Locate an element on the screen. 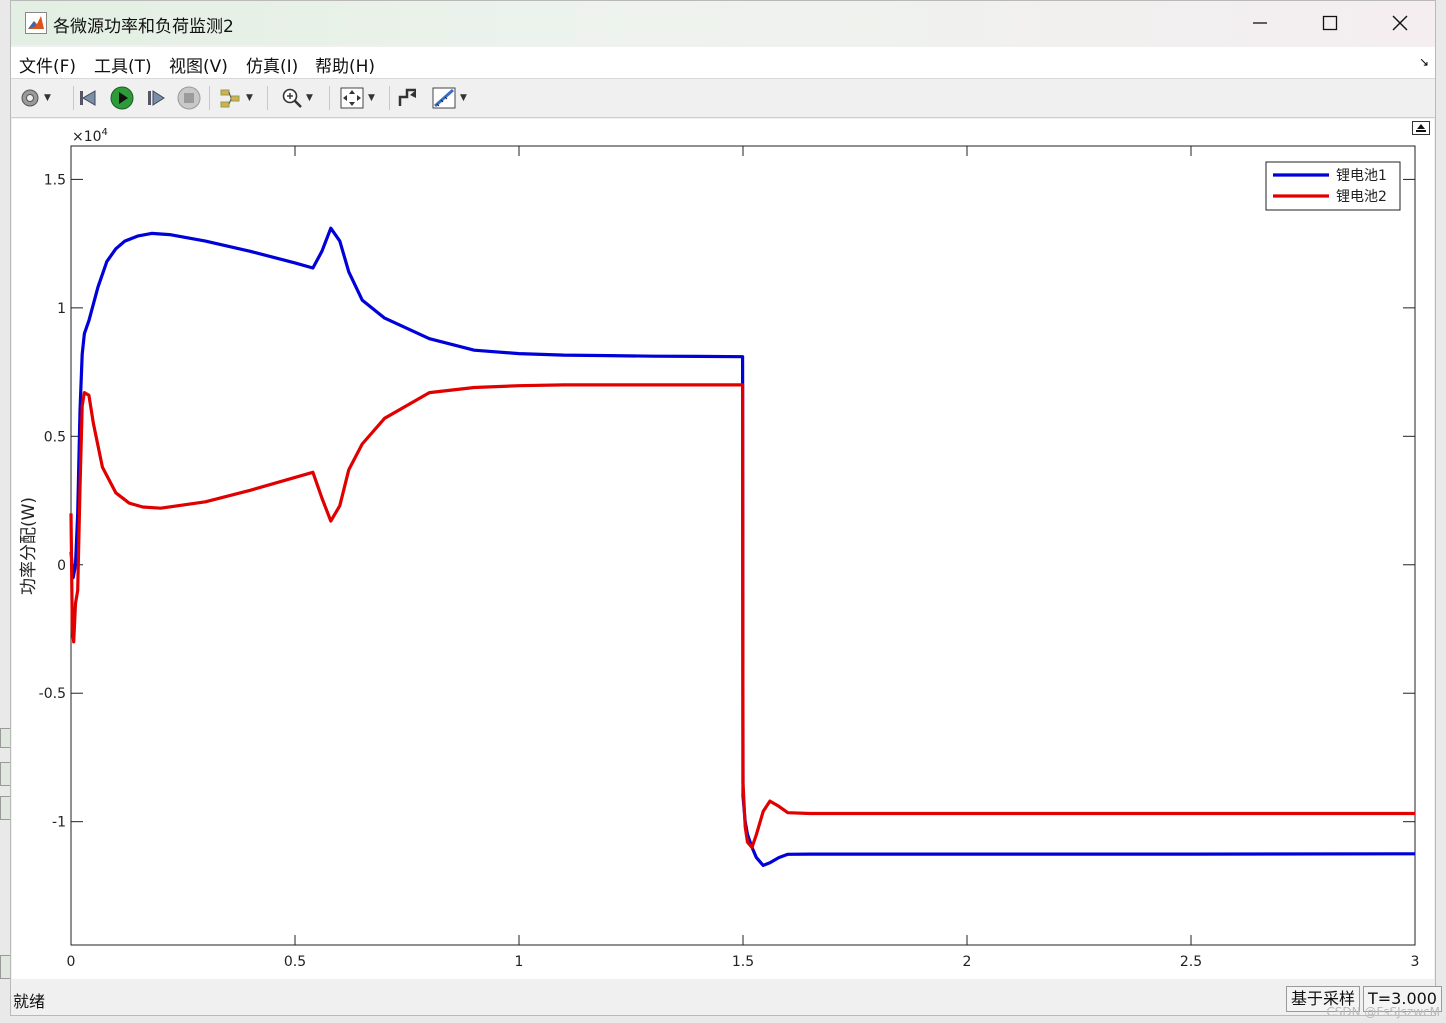 This screenshot has height=1023, width=1446. zoom-icon is located at coordinates (292, 98).